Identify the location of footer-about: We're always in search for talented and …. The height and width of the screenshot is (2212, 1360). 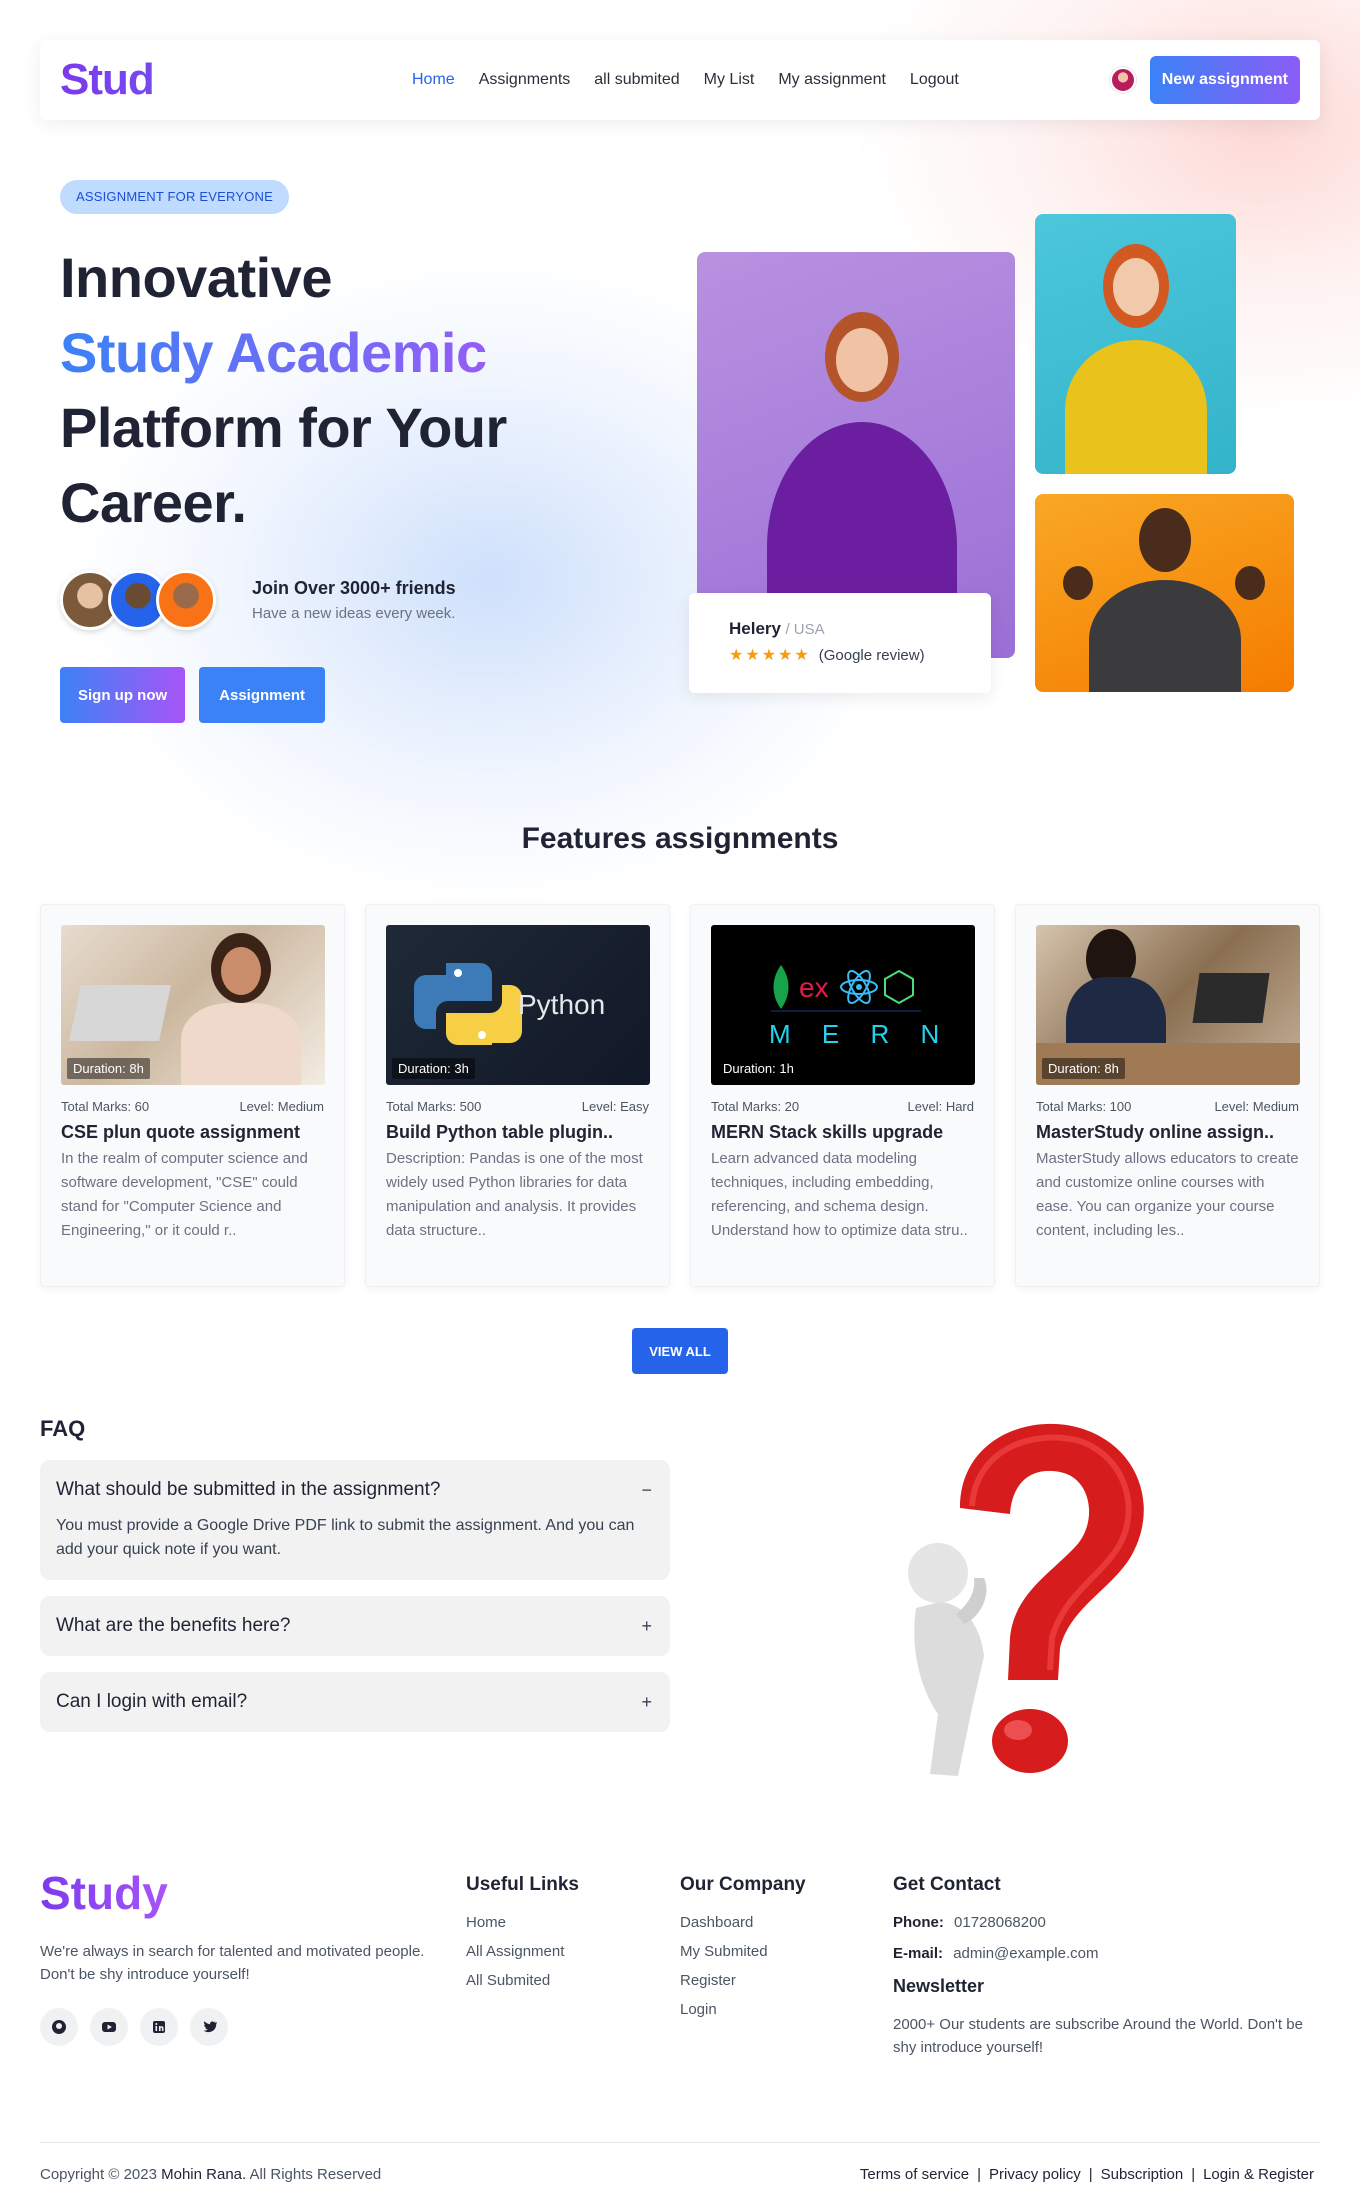
(232, 1963).